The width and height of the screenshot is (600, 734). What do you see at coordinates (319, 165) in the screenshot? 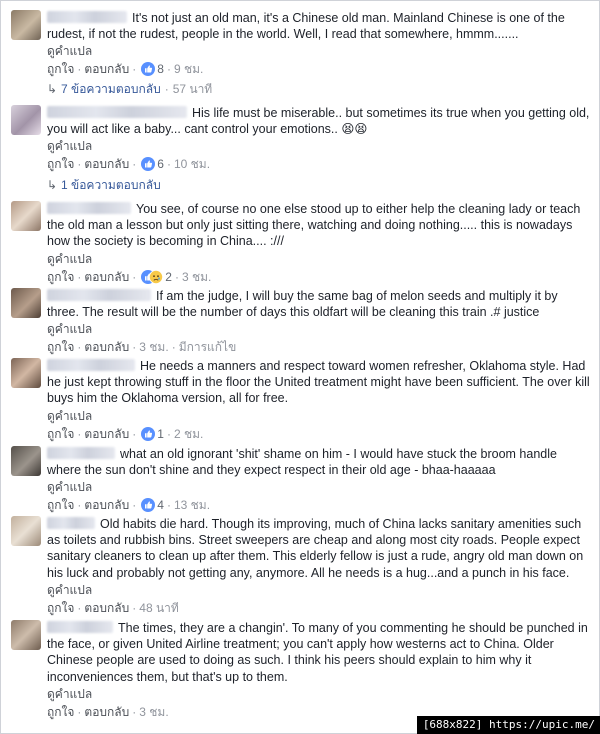
I see `comment-actions: ถูกใจ · ตอบกลับ · 6 · 10 ชม.` at bounding box center [319, 165].